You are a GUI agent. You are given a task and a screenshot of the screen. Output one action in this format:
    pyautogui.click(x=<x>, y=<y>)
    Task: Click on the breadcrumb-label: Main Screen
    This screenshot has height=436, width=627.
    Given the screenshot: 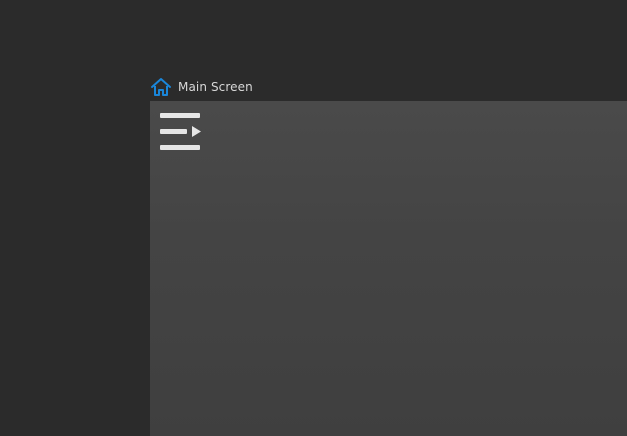 What is the action you would take?
    pyautogui.click(x=215, y=87)
    